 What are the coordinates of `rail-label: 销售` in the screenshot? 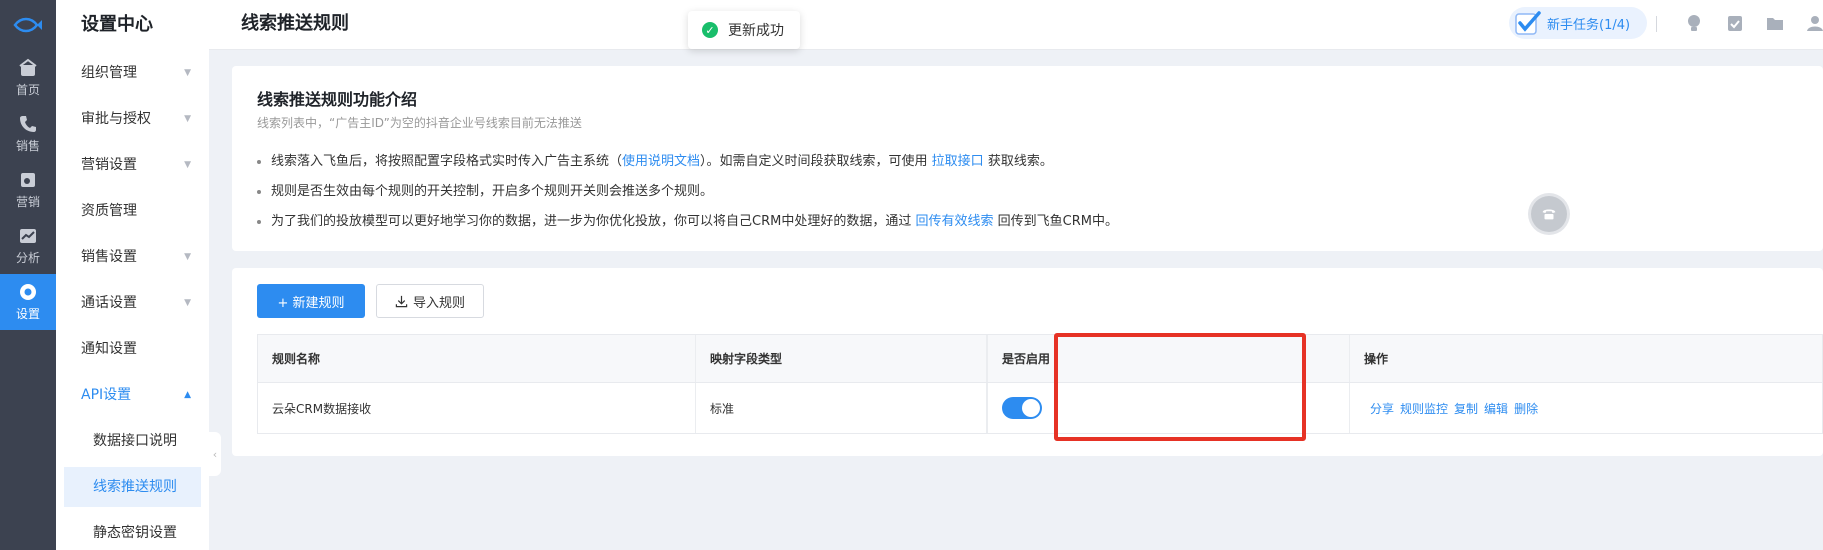 It's located at (27, 146).